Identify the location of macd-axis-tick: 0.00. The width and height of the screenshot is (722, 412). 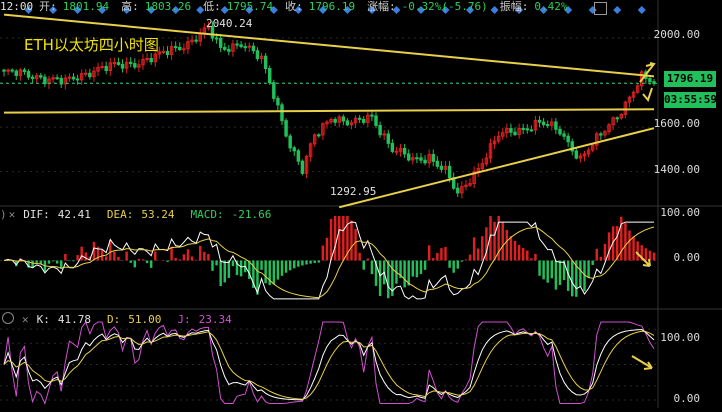
(687, 257).